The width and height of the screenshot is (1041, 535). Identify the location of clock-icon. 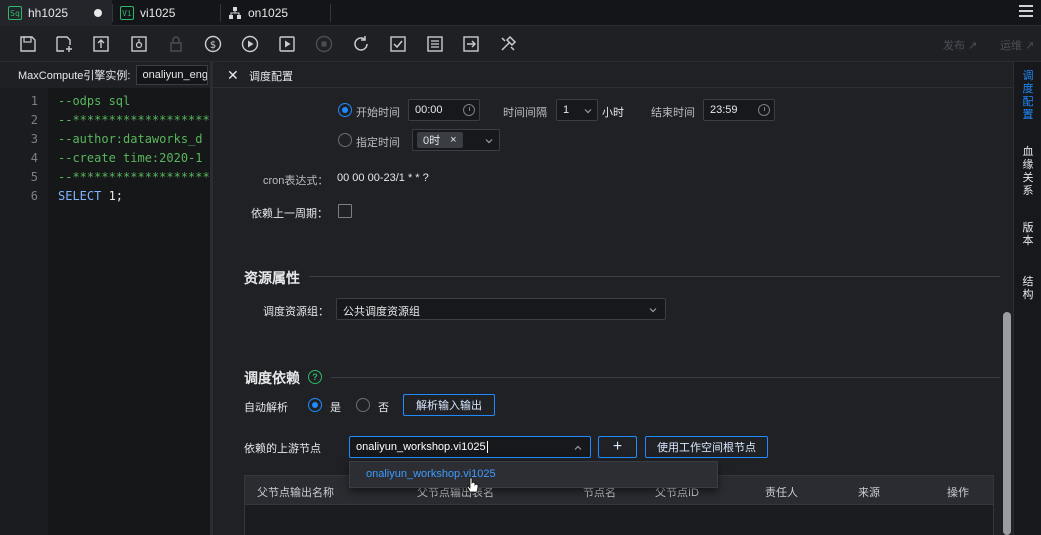
(469, 110).